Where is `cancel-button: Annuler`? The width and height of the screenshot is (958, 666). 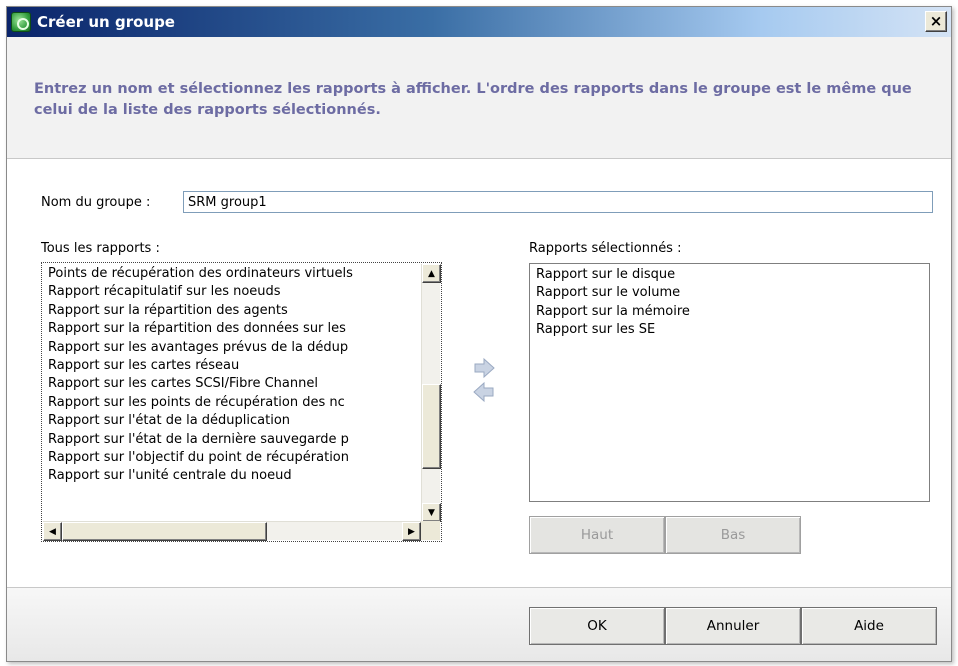
cancel-button: Annuler is located at coordinates (733, 626).